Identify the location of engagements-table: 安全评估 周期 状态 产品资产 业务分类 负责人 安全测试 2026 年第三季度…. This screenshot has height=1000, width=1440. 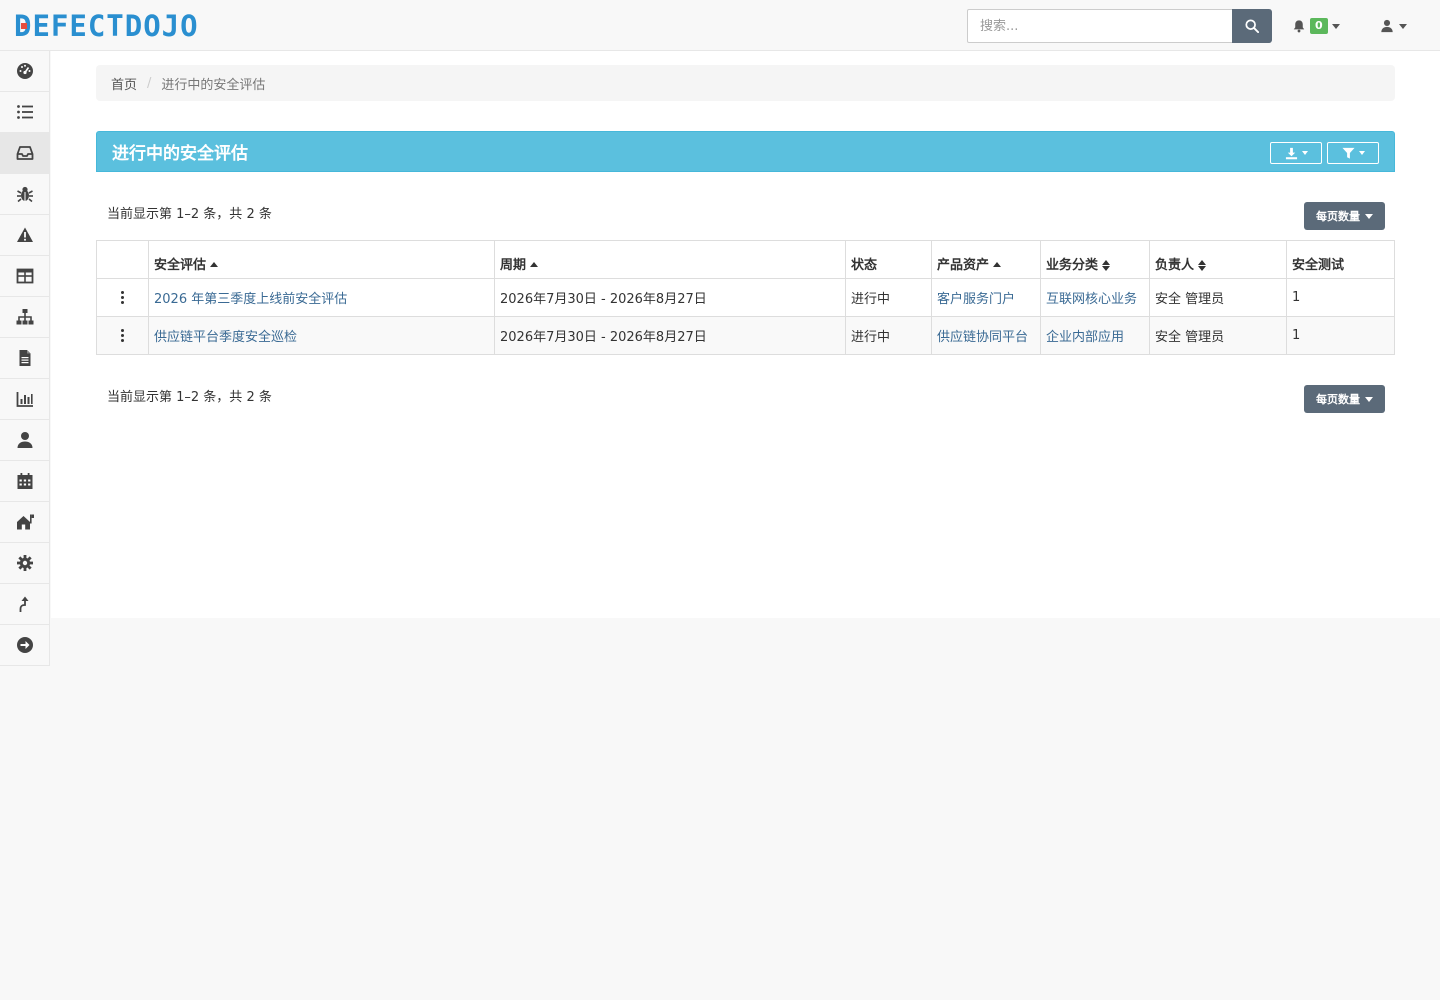
(745, 297).